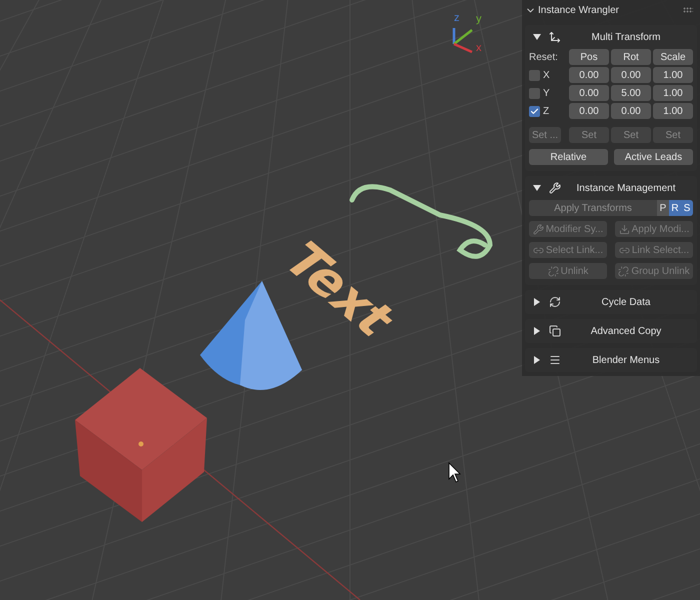  I want to click on tools-icon, so click(555, 188).